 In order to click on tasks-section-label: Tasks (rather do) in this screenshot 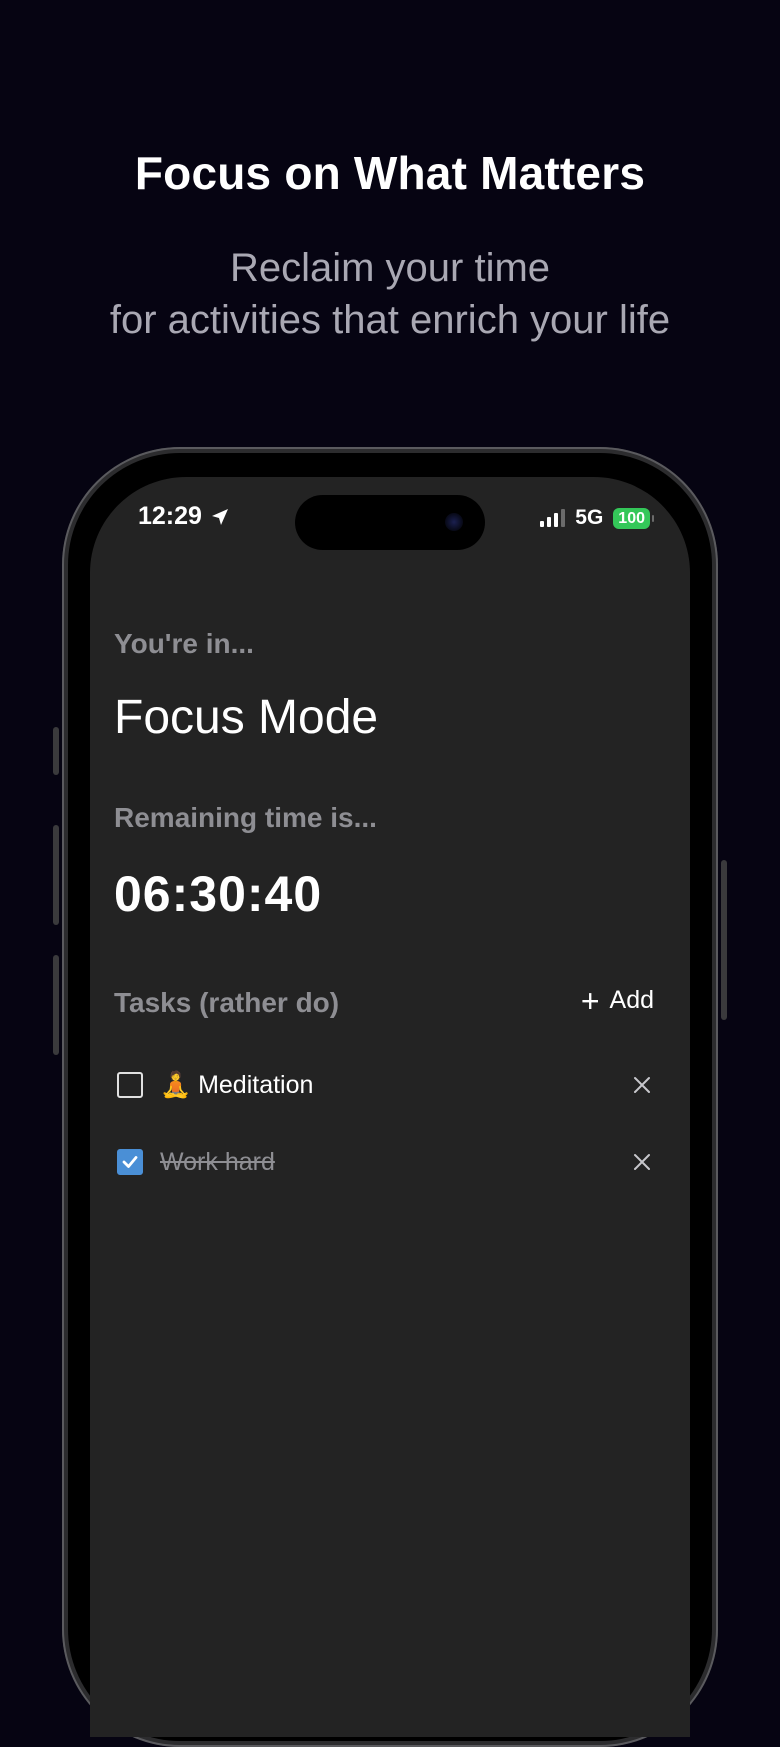, I will do `click(227, 1002)`.